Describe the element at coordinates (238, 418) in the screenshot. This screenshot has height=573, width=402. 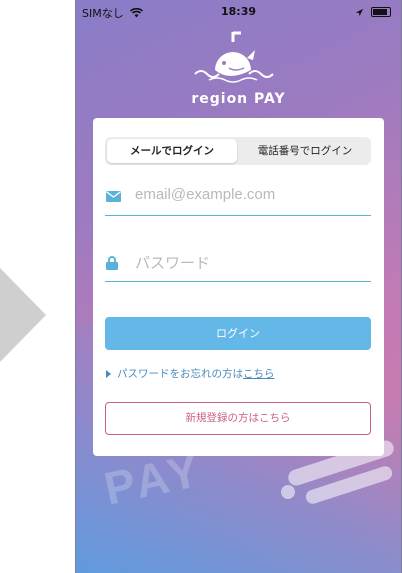
I see `register-button: 新規登録の方はこちら` at that location.